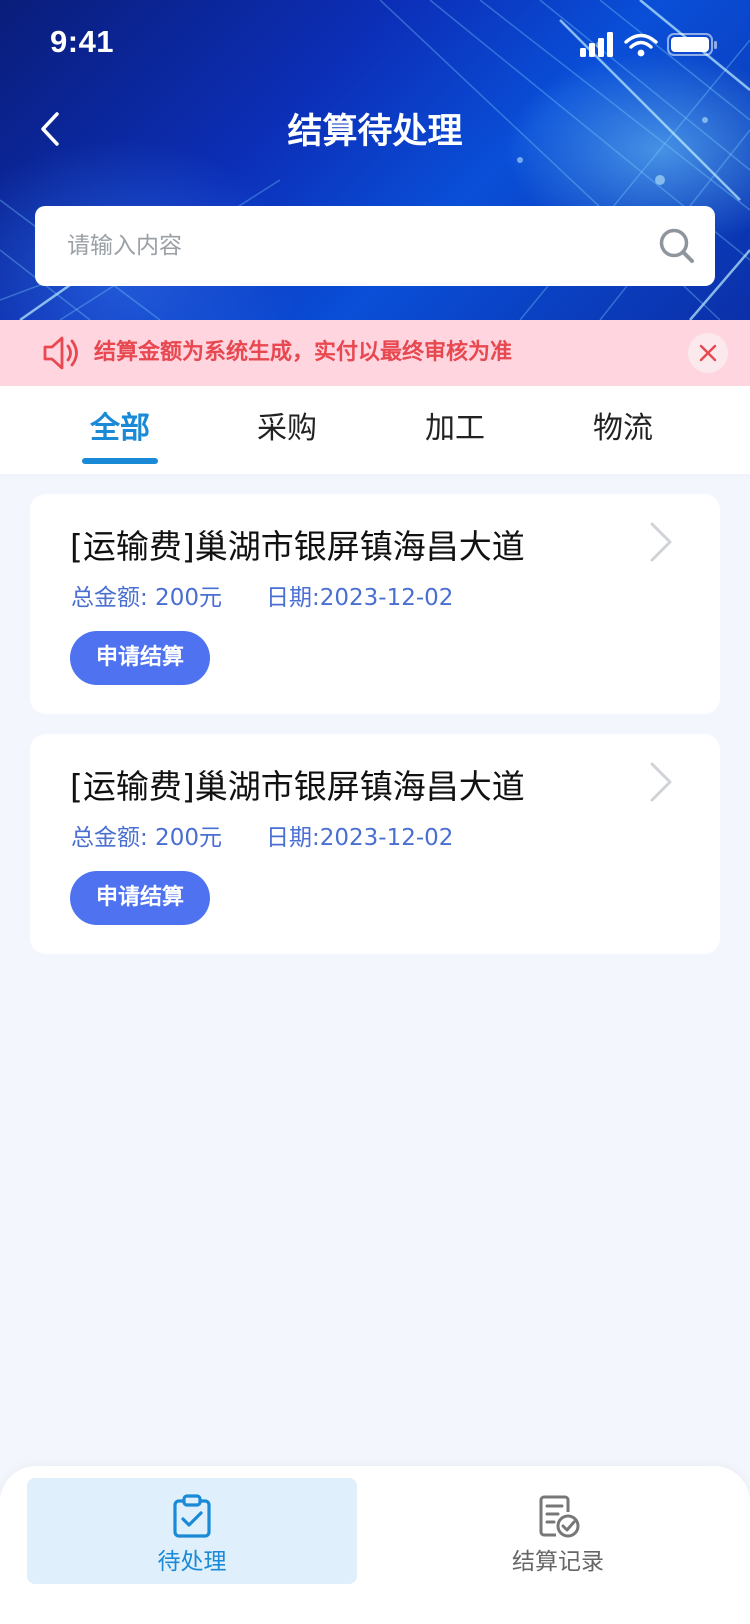 This screenshot has width=750, height=1624. What do you see at coordinates (375, 45) in the screenshot?
I see `status-bar: 9:41` at bounding box center [375, 45].